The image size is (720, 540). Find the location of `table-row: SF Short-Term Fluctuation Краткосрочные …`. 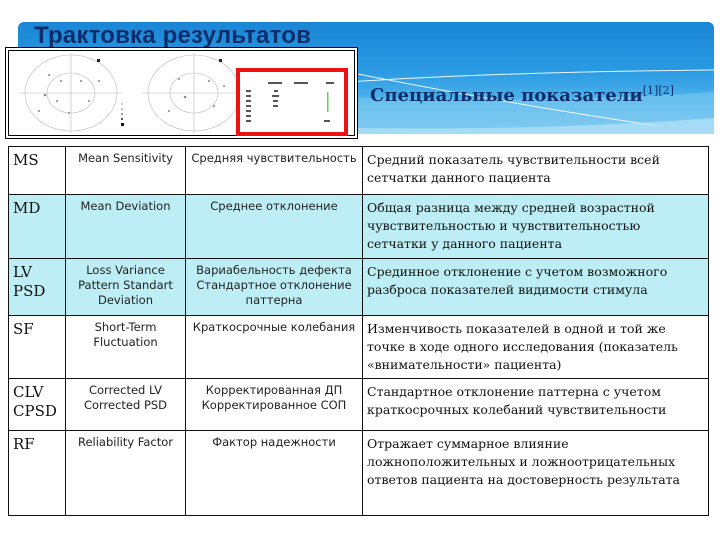

table-row: SF Short-Term Fluctuation Краткосрочные … is located at coordinates (358, 347).